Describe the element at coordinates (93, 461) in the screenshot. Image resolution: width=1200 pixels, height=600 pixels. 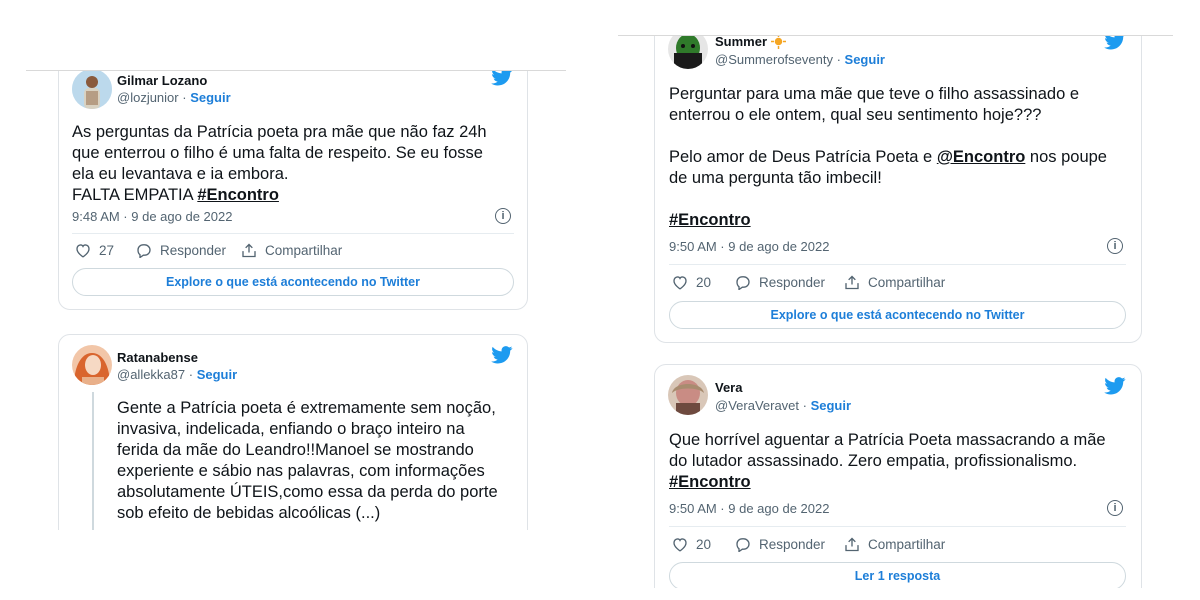
I see `thread-line` at that location.